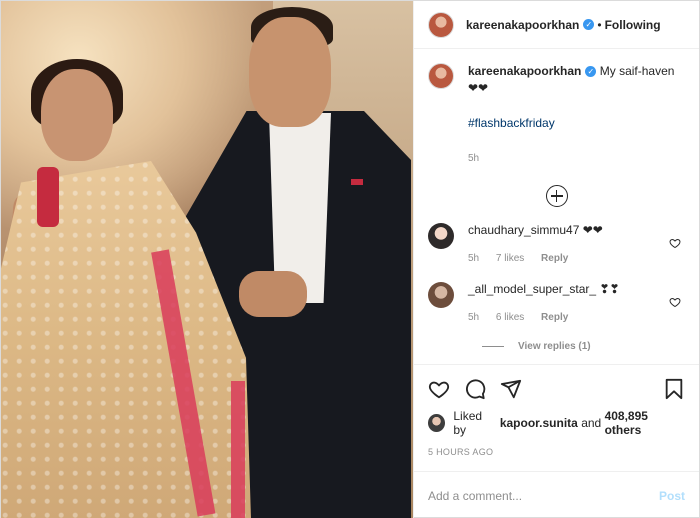  Describe the element at coordinates (592, 230) in the screenshot. I see `comment-text: ❤❤` at that location.